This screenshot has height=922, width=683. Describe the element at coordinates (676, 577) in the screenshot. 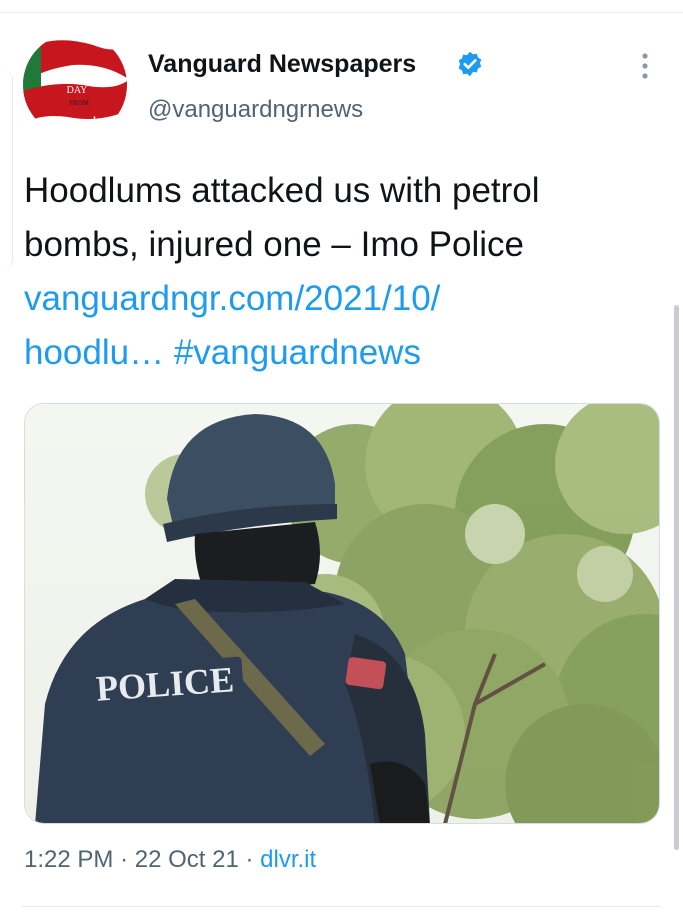

I see `scrollbar` at that location.